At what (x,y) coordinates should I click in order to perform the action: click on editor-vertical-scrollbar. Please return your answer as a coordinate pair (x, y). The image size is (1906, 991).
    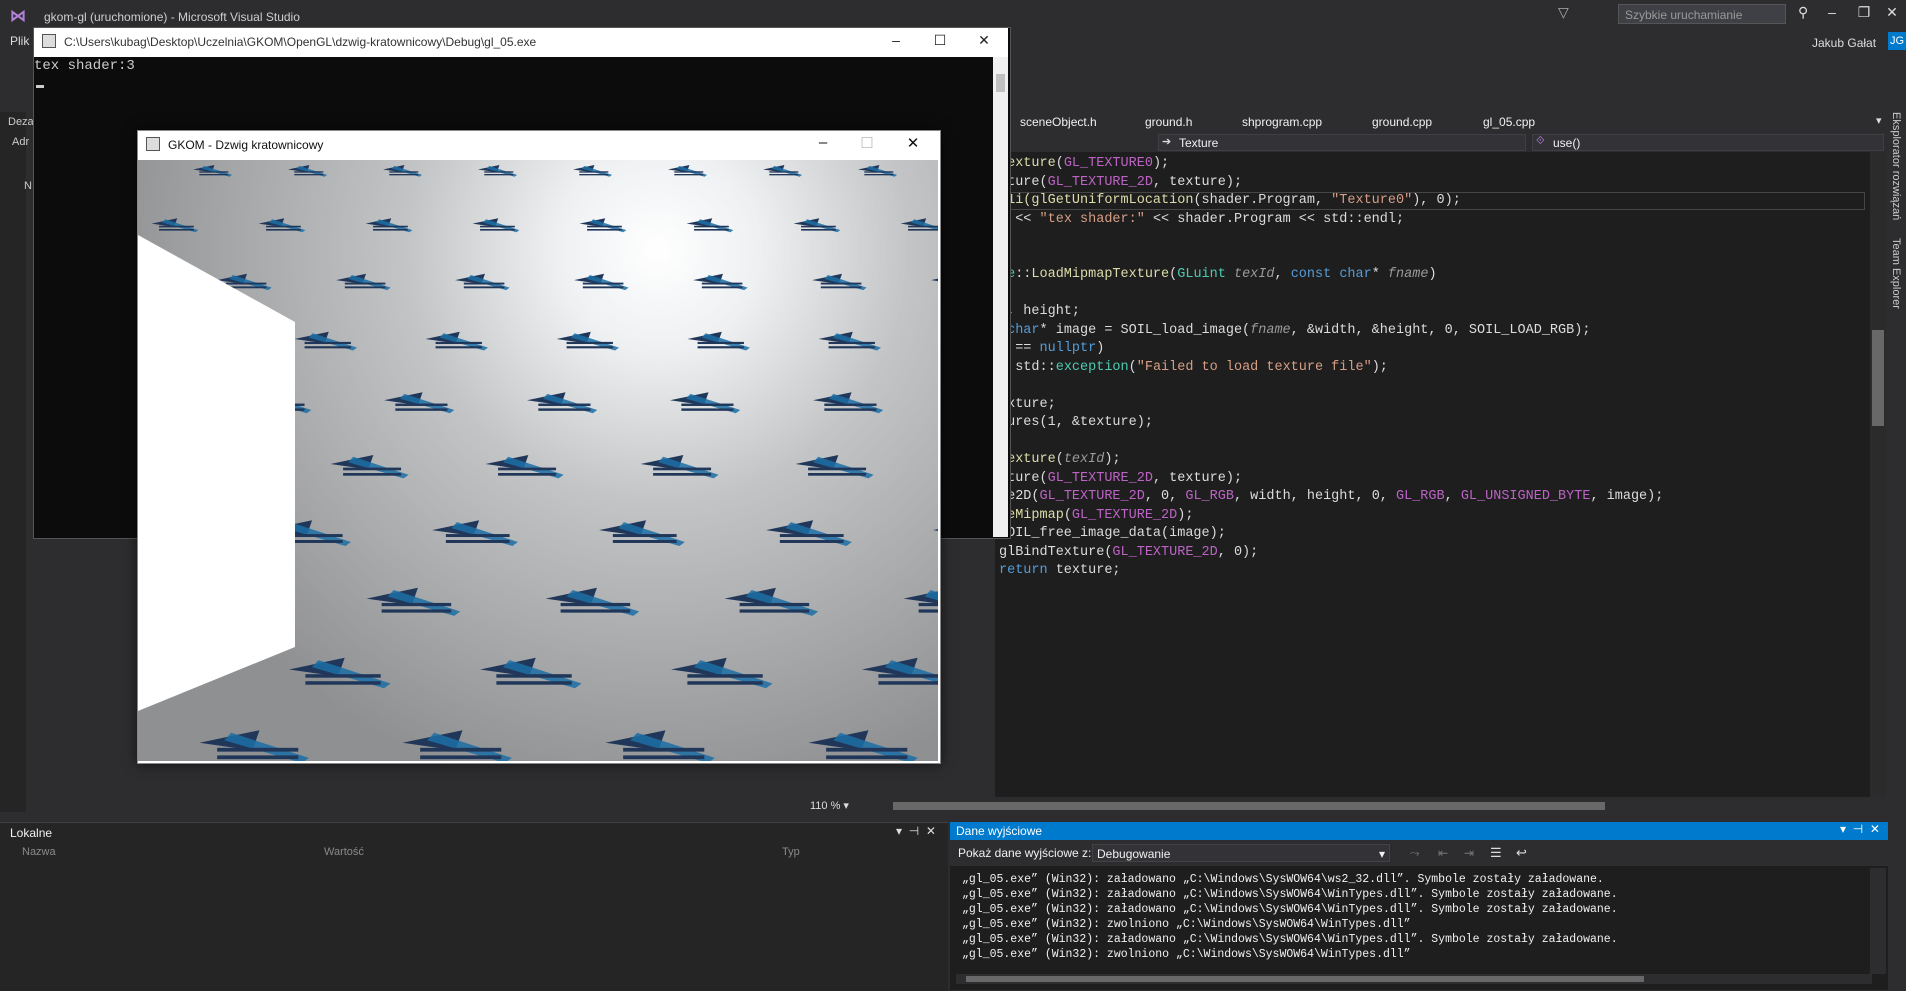
    Looking at the image, I should click on (1878, 474).